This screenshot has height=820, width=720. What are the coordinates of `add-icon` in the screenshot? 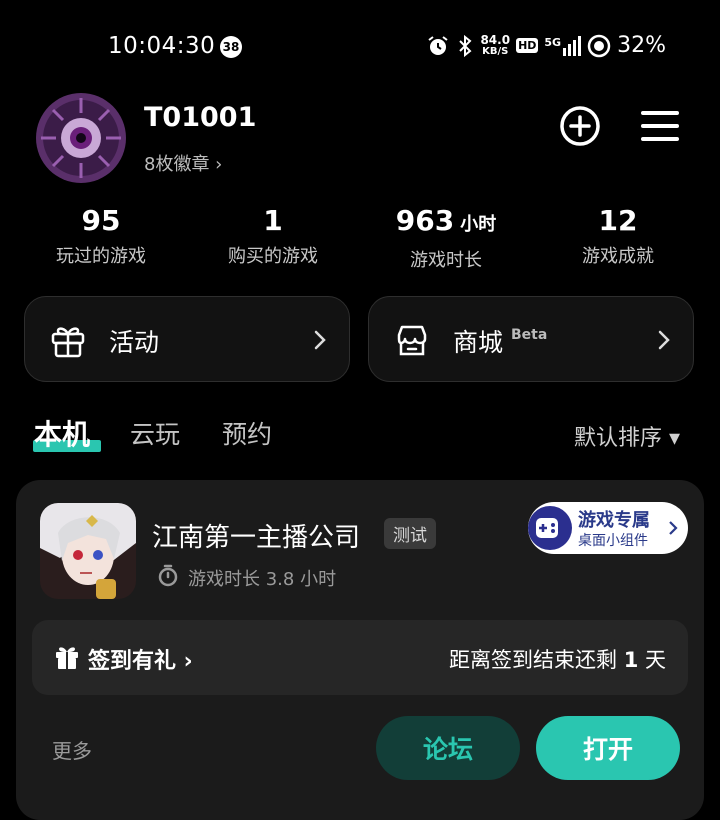 It's located at (580, 126).